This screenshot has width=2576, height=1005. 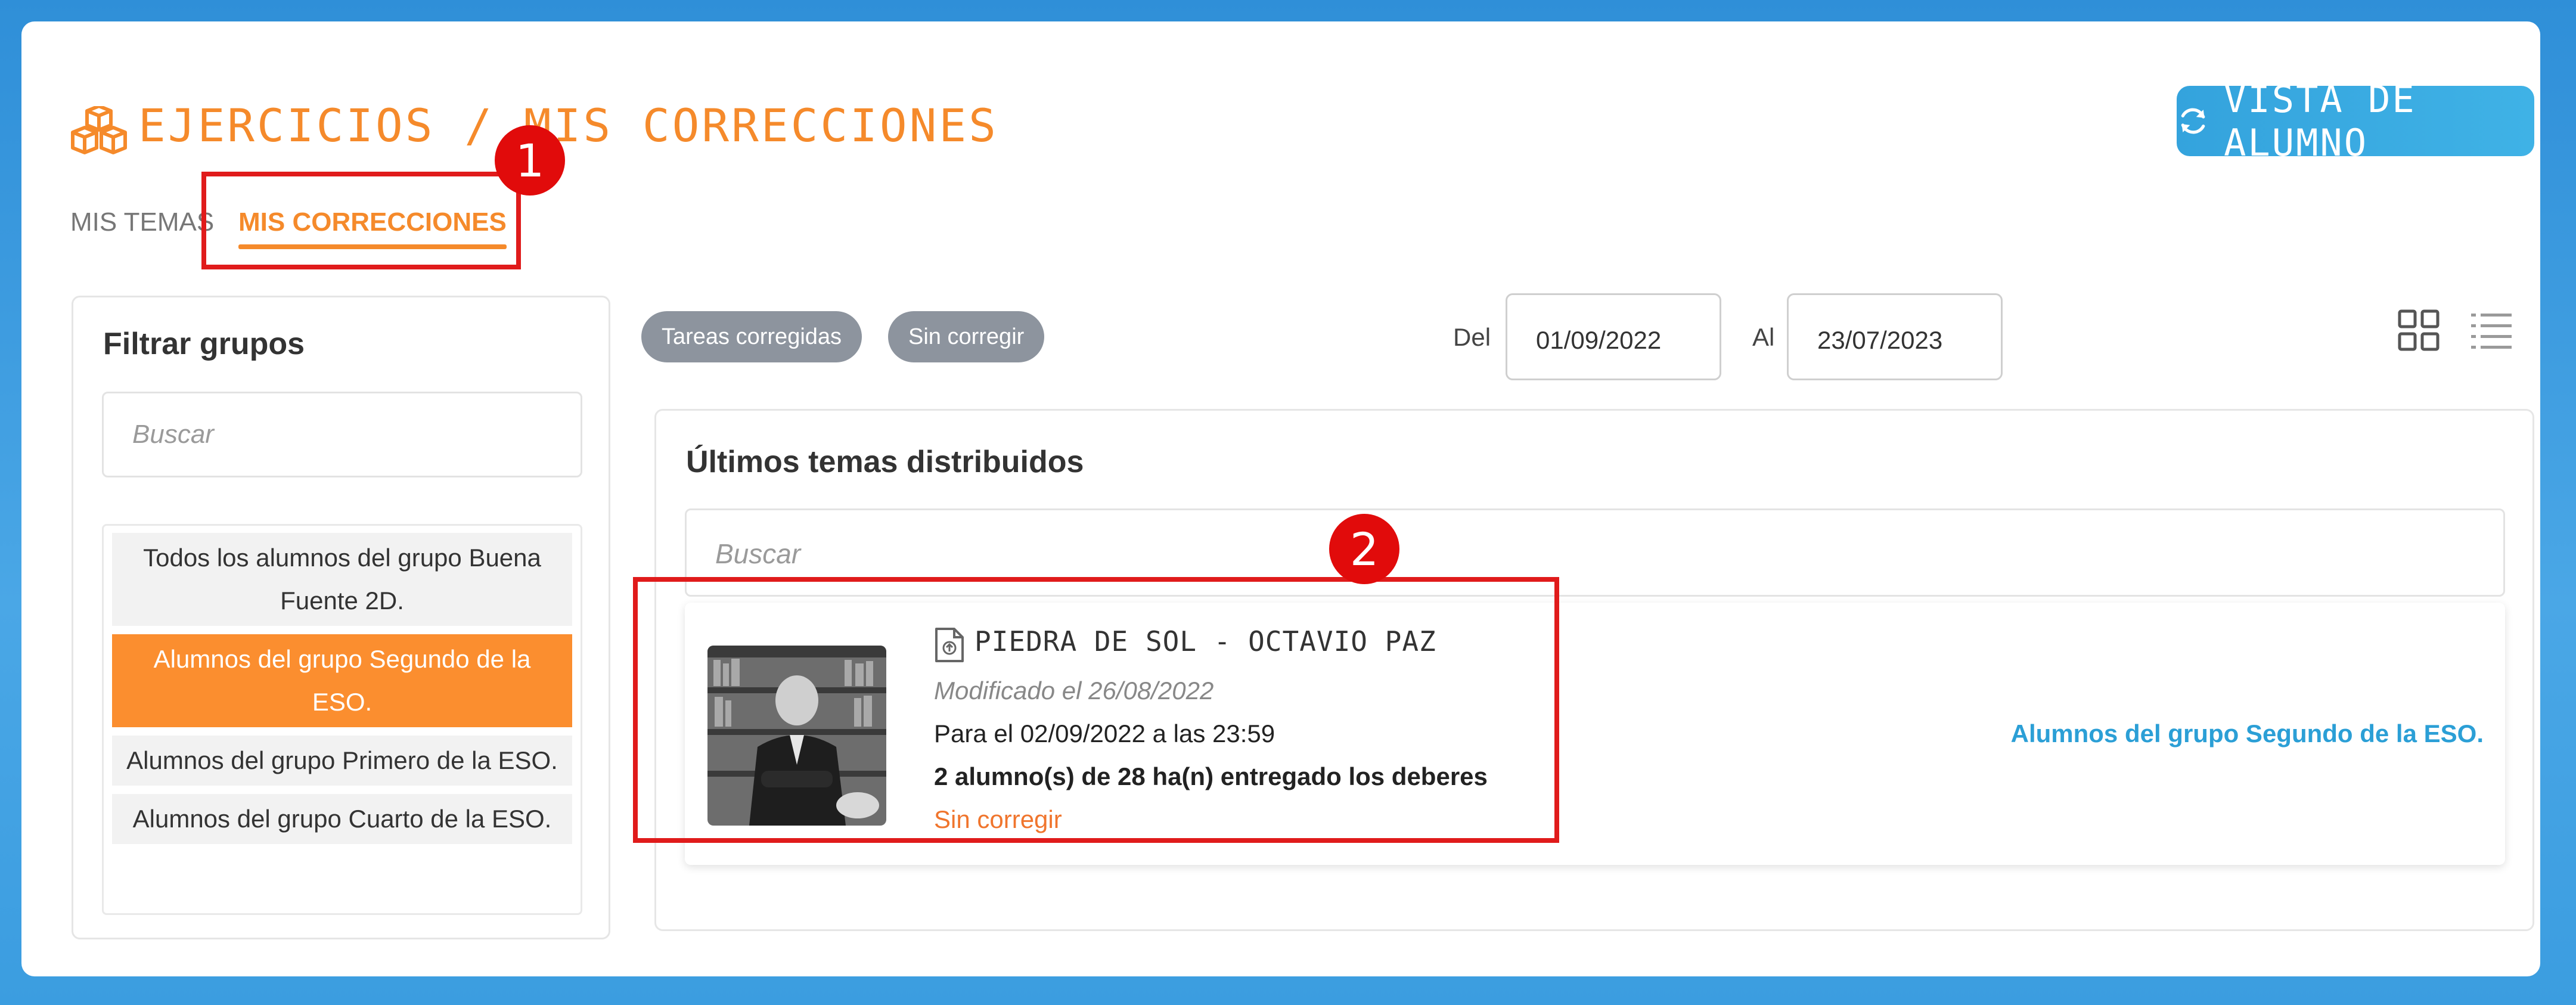 What do you see at coordinates (342, 819) in the screenshot?
I see `group-item-cuarto-eso: Alumnos del grupo Cuarto de la ESO.` at bounding box center [342, 819].